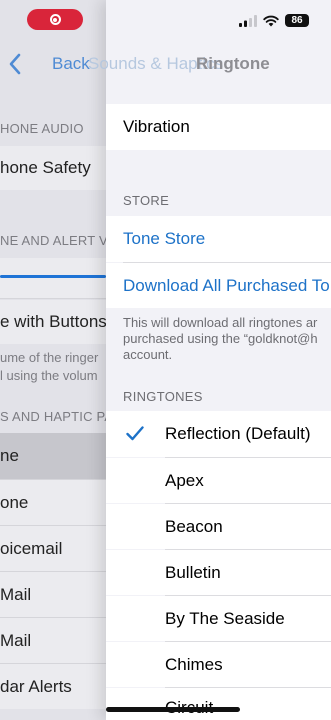 This screenshot has width=331, height=720. I want to click on chevron-left-icon, so click(15, 64).